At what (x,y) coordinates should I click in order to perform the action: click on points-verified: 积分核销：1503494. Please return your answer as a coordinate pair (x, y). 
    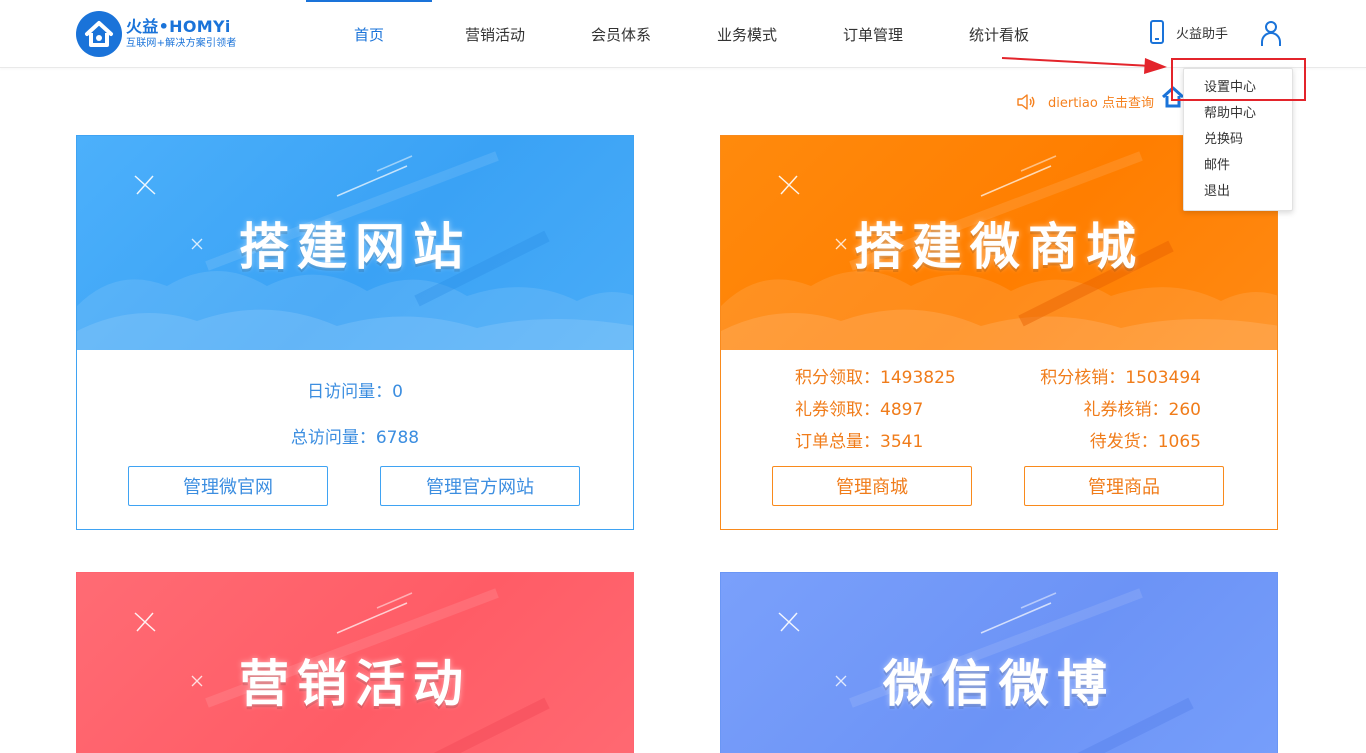
    Looking at the image, I should click on (1120, 378).